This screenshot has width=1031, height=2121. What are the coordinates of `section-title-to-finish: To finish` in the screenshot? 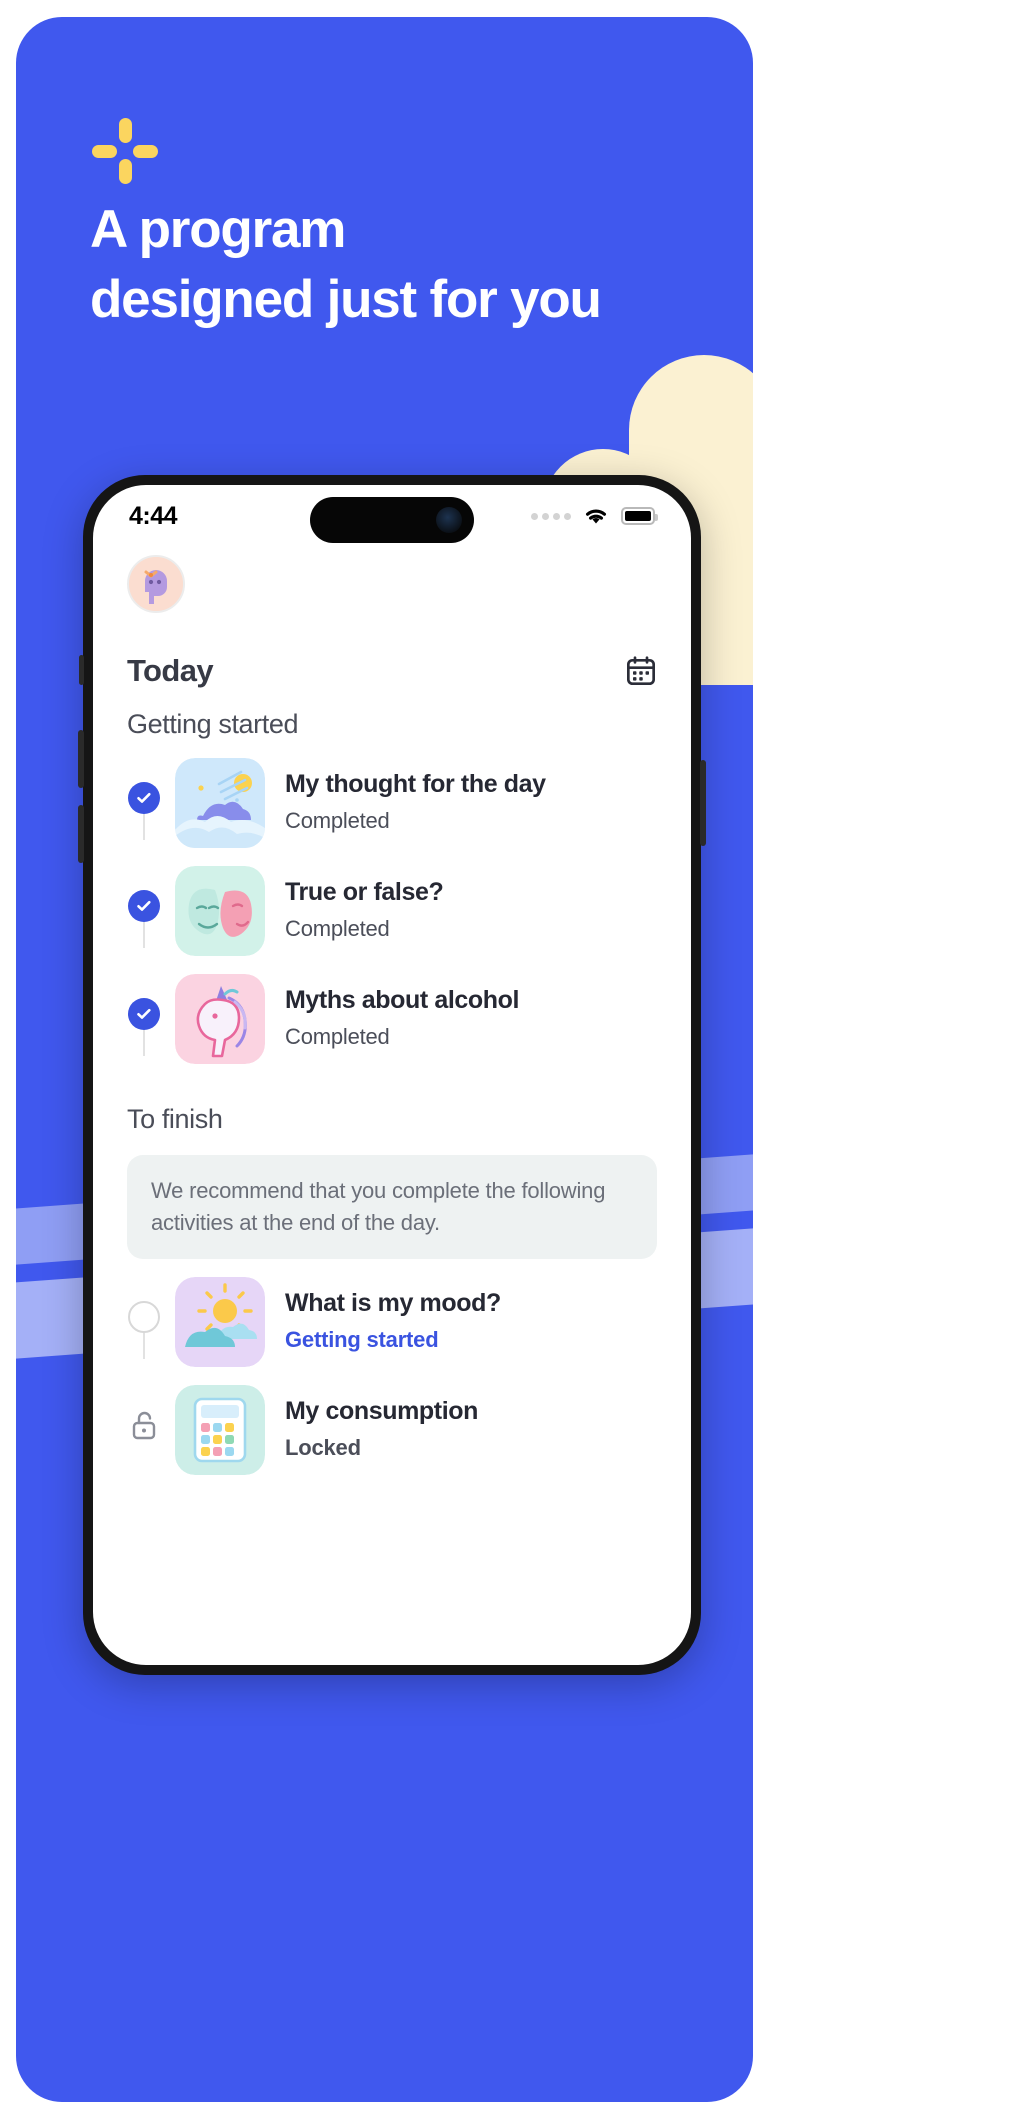 It's located at (175, 1119).